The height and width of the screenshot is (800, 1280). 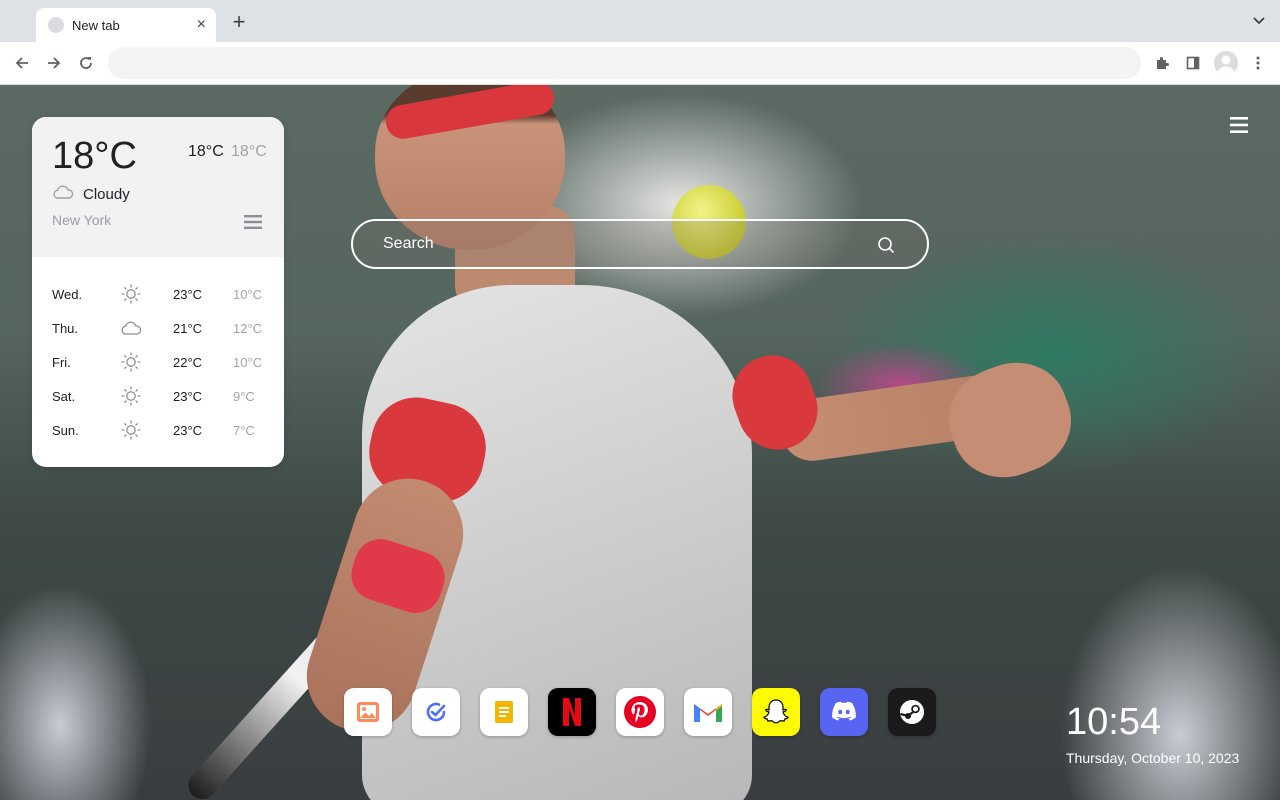 I want to click on tasks-app, so click(x=436, y=712).